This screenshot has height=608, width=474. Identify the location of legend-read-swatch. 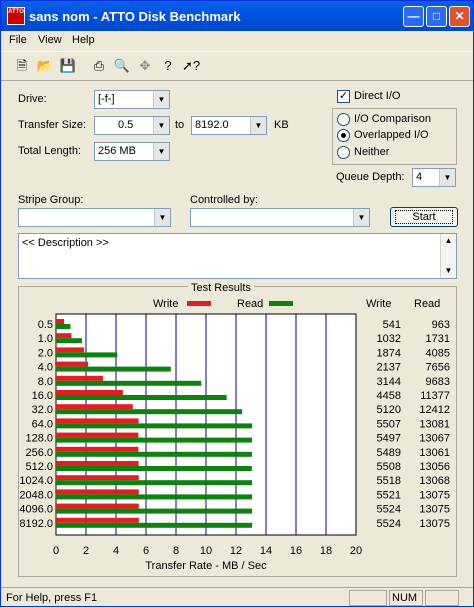
(281, 303).